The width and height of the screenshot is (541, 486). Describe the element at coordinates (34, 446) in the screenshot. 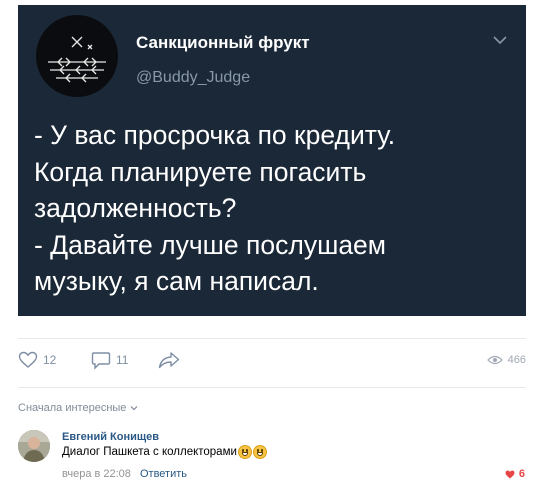

I see `comment-avatar` at that location.